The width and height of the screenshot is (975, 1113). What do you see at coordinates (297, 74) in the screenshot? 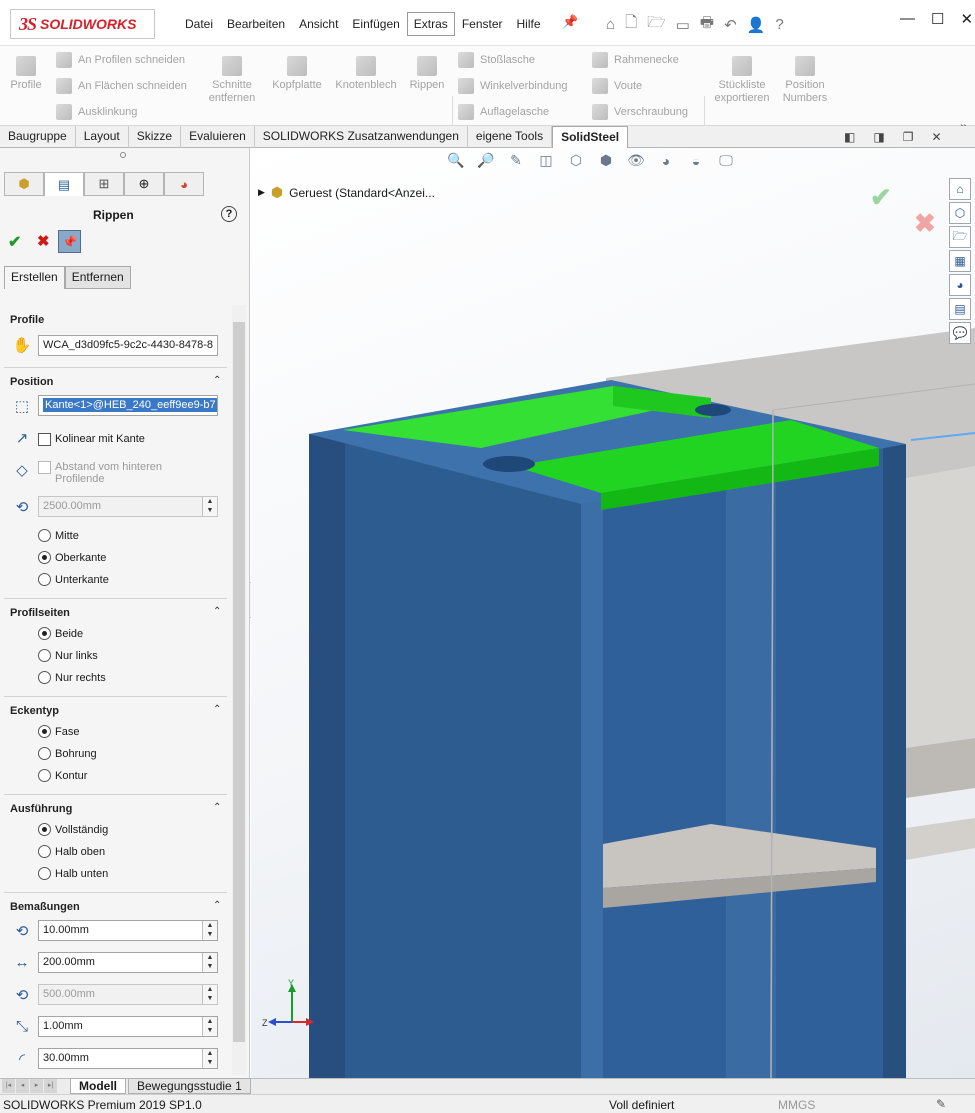
I see `kopfplatte-command: Kopfplatte` at bounding box center [297, 74].